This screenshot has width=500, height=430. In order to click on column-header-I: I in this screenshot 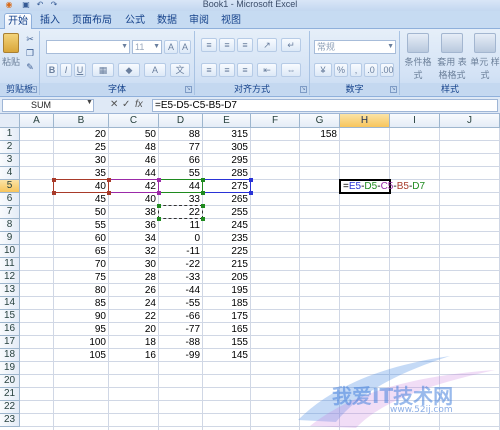, I will do `click(415, 121)`.